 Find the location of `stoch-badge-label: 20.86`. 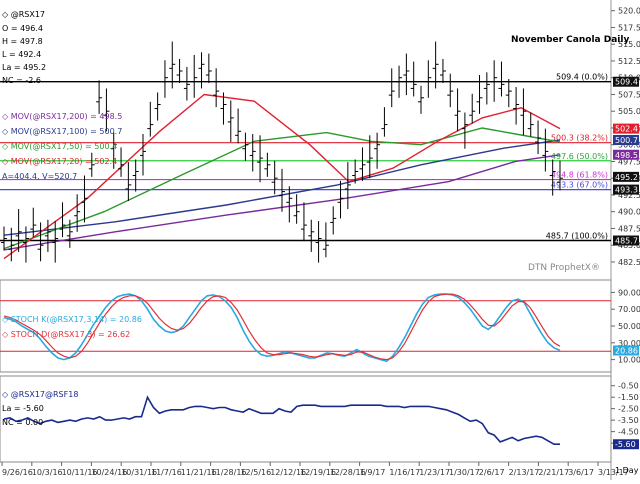

stoch-badge-label: 20.86 is located at coordinates (626, 350).